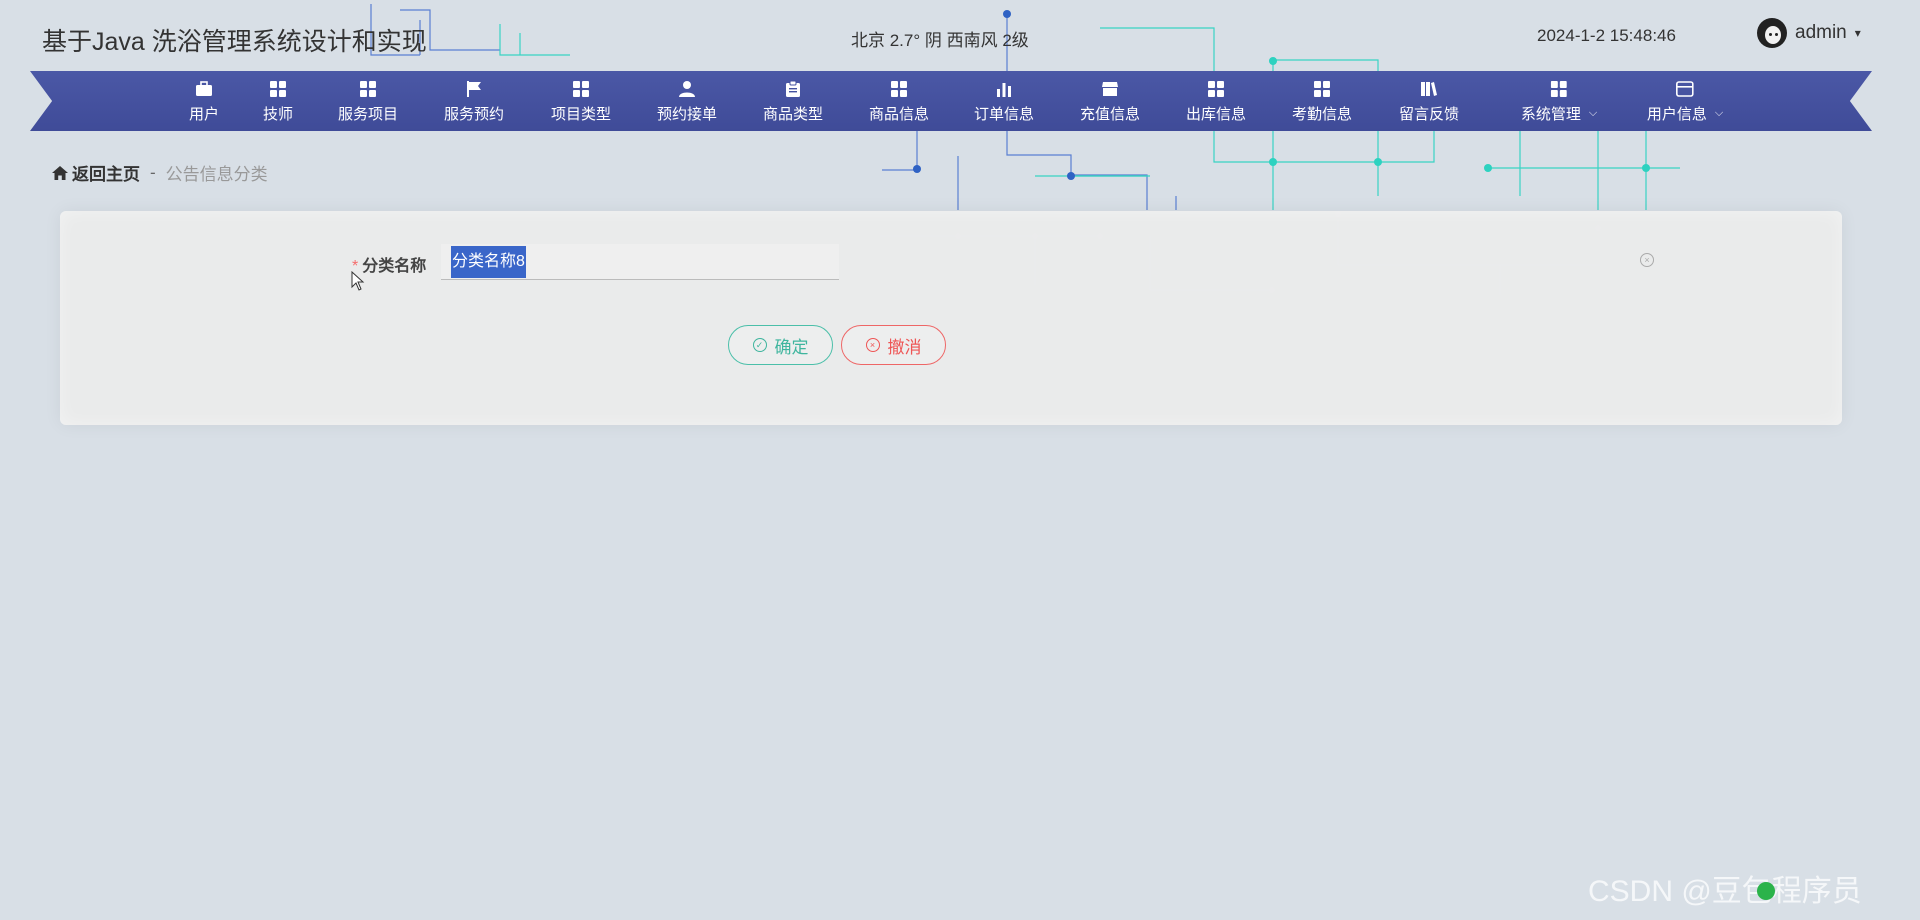 Image resolution: width=1920 pixels, height=920 pixels. I want to click on nav-item-label: 预约接单, so click(687, 114).